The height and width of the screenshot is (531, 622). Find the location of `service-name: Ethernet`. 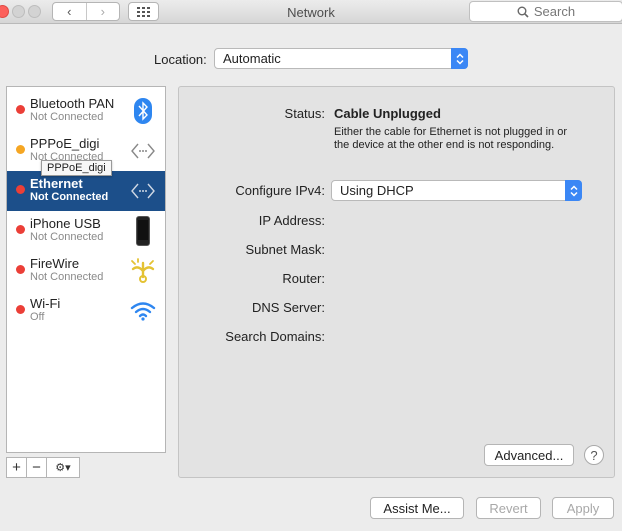

service-name: Ethernet is located at coordinates (56, 183).